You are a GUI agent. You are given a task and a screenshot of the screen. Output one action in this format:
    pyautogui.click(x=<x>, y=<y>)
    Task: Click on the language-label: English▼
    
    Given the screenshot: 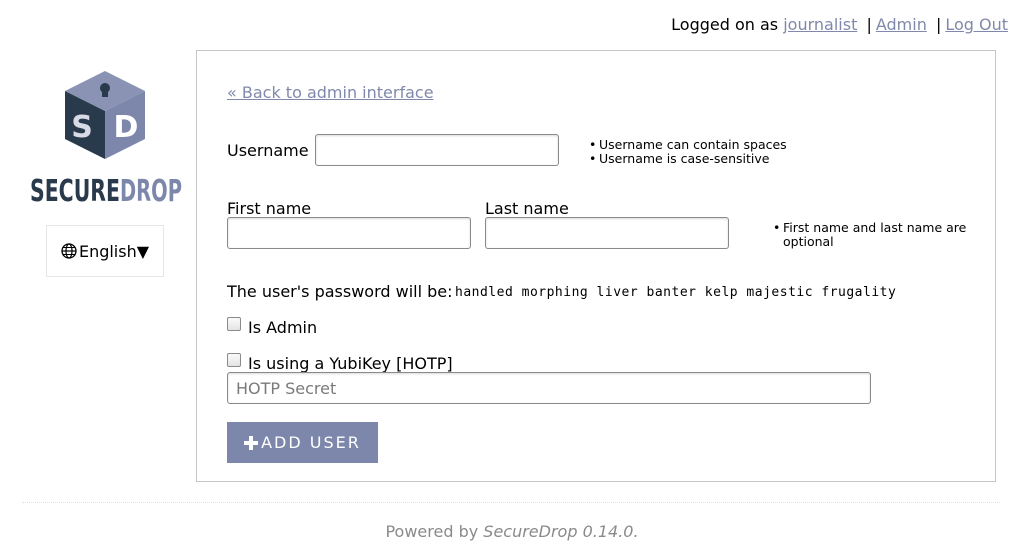 What is the action you would take?
    pyautogui.click(x=114, y=251)
    